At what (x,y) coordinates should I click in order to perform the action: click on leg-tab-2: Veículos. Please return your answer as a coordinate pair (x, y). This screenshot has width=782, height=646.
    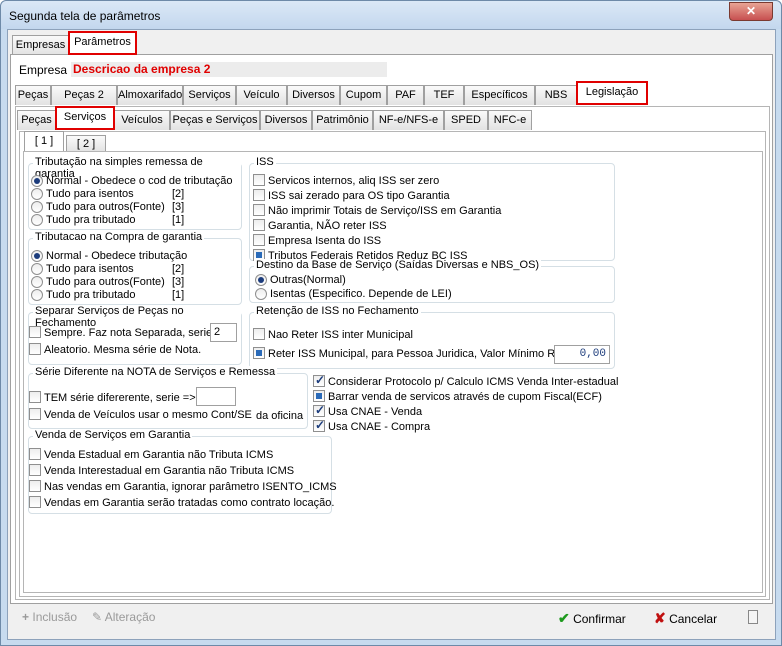
    Looking at the image, I should click on (142, 120).